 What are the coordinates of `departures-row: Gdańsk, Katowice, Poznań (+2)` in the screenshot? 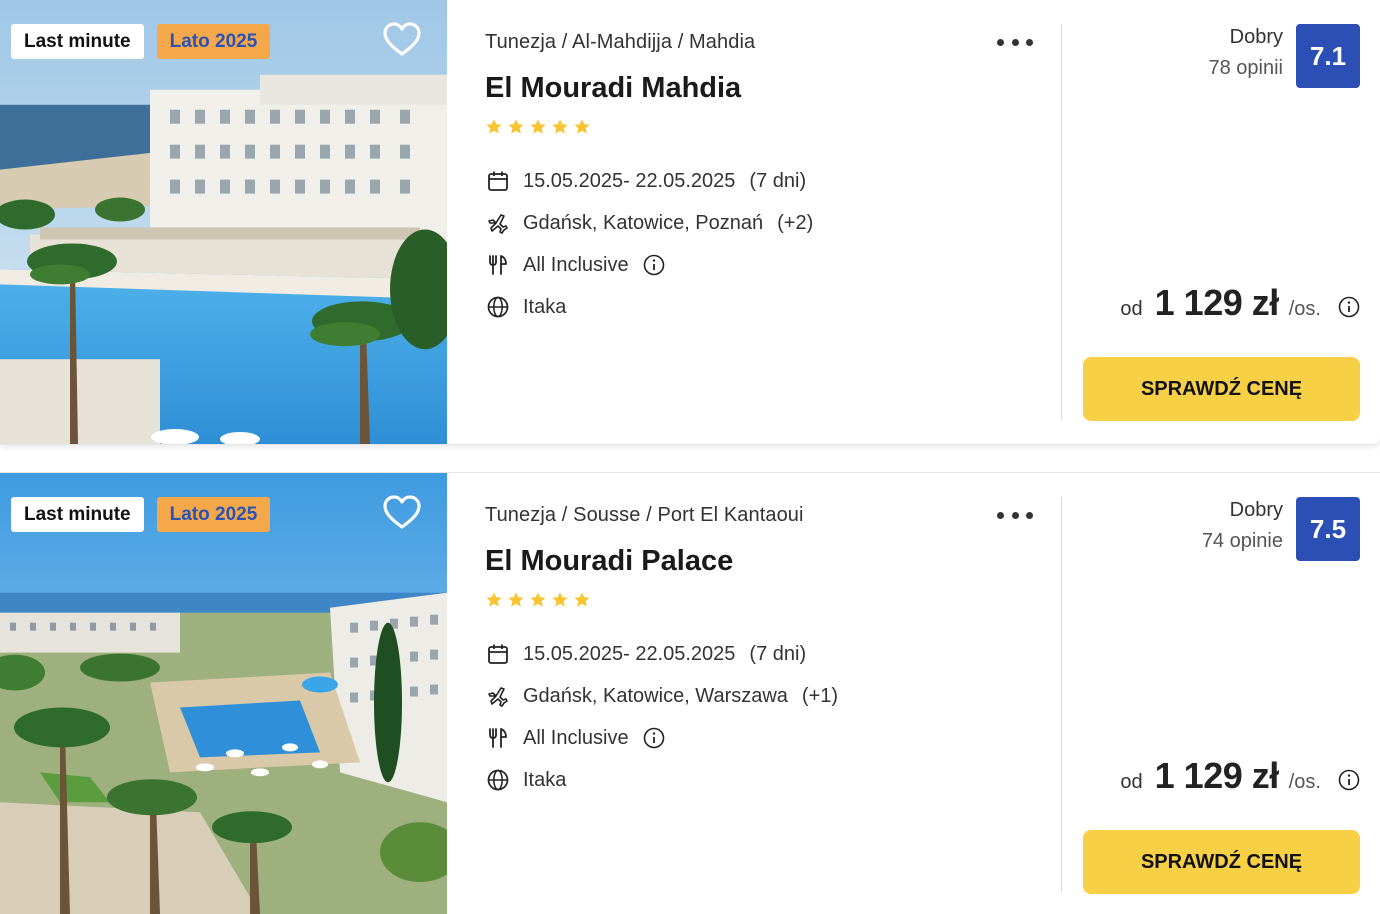 It's located at (649, 223).